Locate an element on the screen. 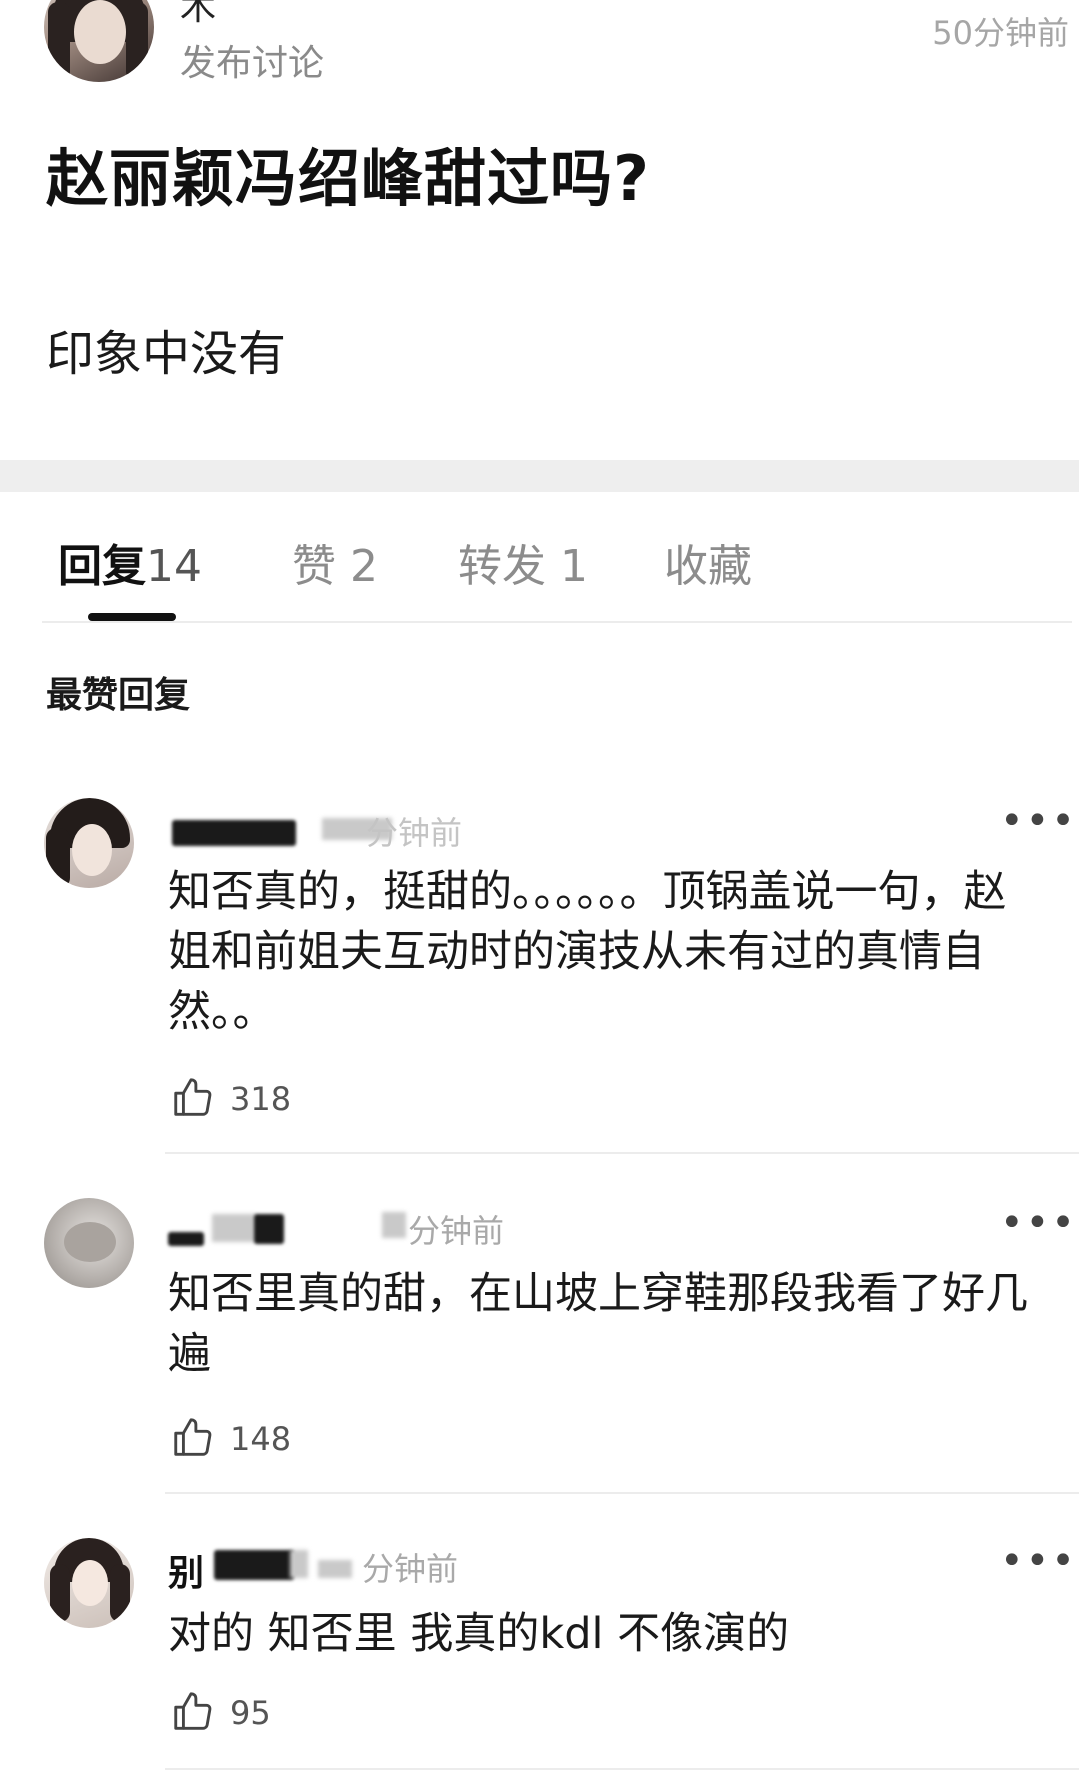  tab-favorites: 收藏 is located at coordinates (708, 562).